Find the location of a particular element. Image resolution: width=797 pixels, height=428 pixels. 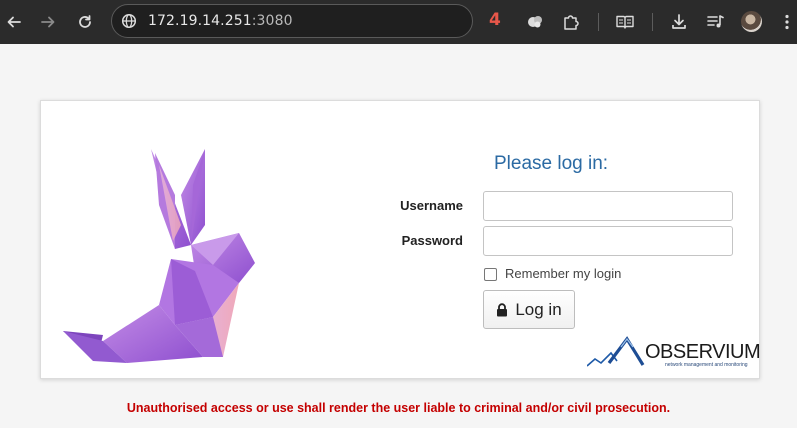

puzzle-icon is located at coordinates (571, 22).